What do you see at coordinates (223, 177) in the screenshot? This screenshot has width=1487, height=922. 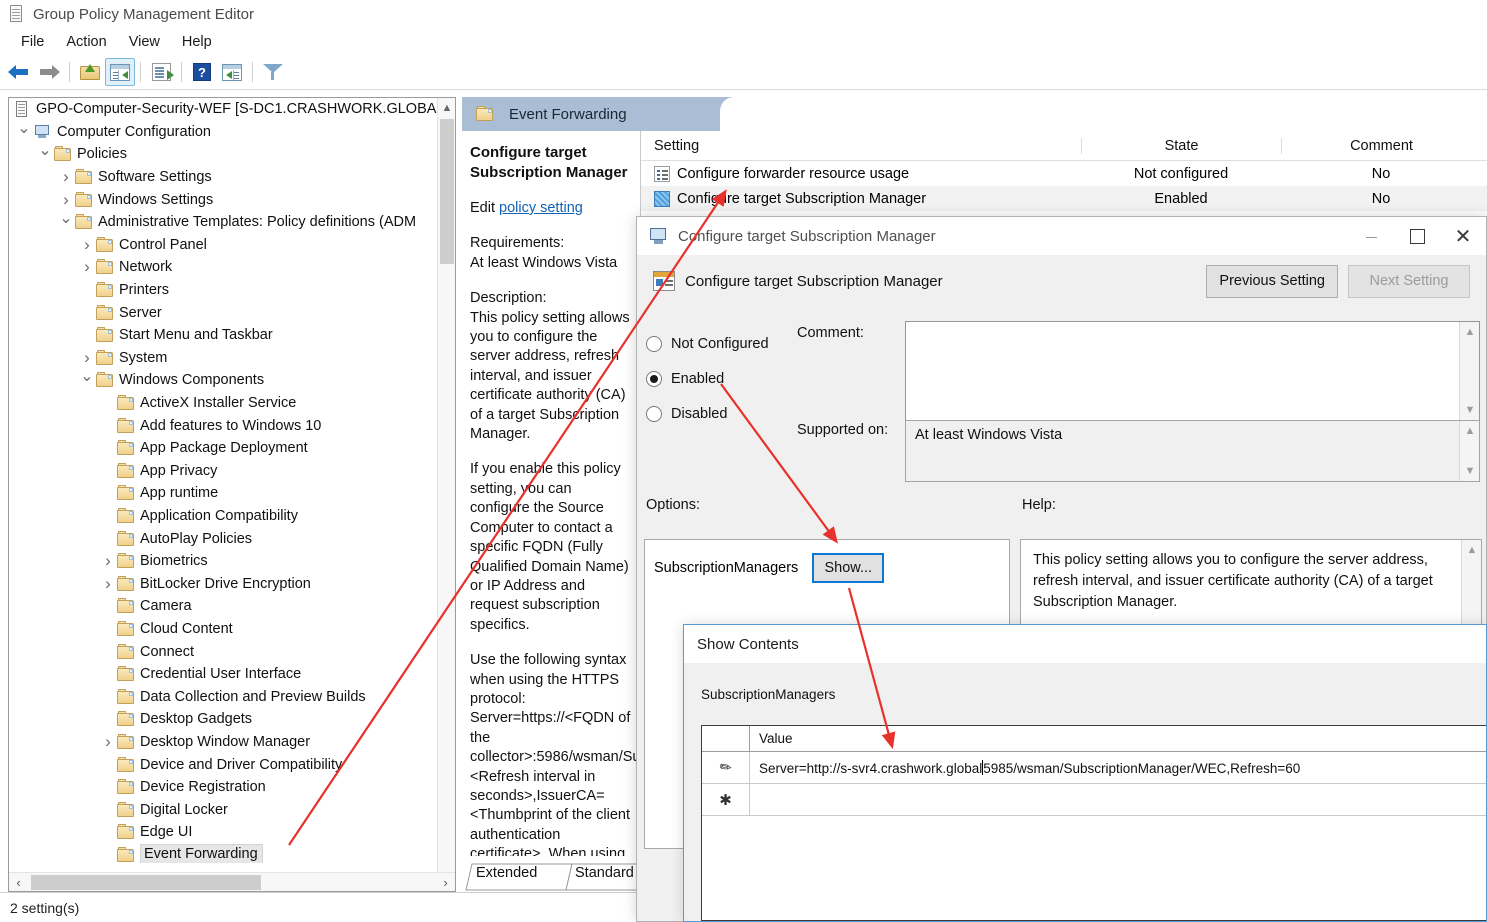 I see `tree-item-software-settings: Software Settings` at bounding box center [223, 177].